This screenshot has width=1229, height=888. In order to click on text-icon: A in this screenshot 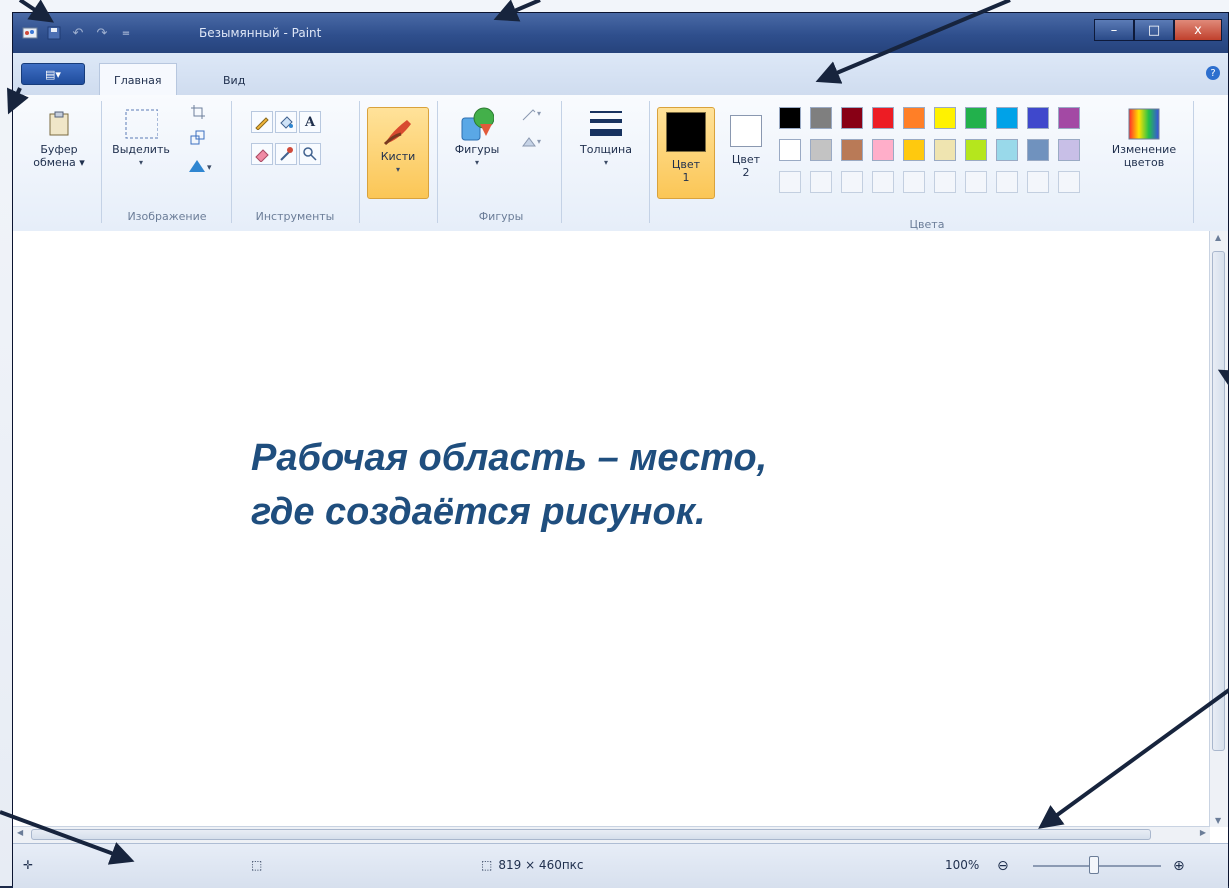, I will do `click(310, 122)`.